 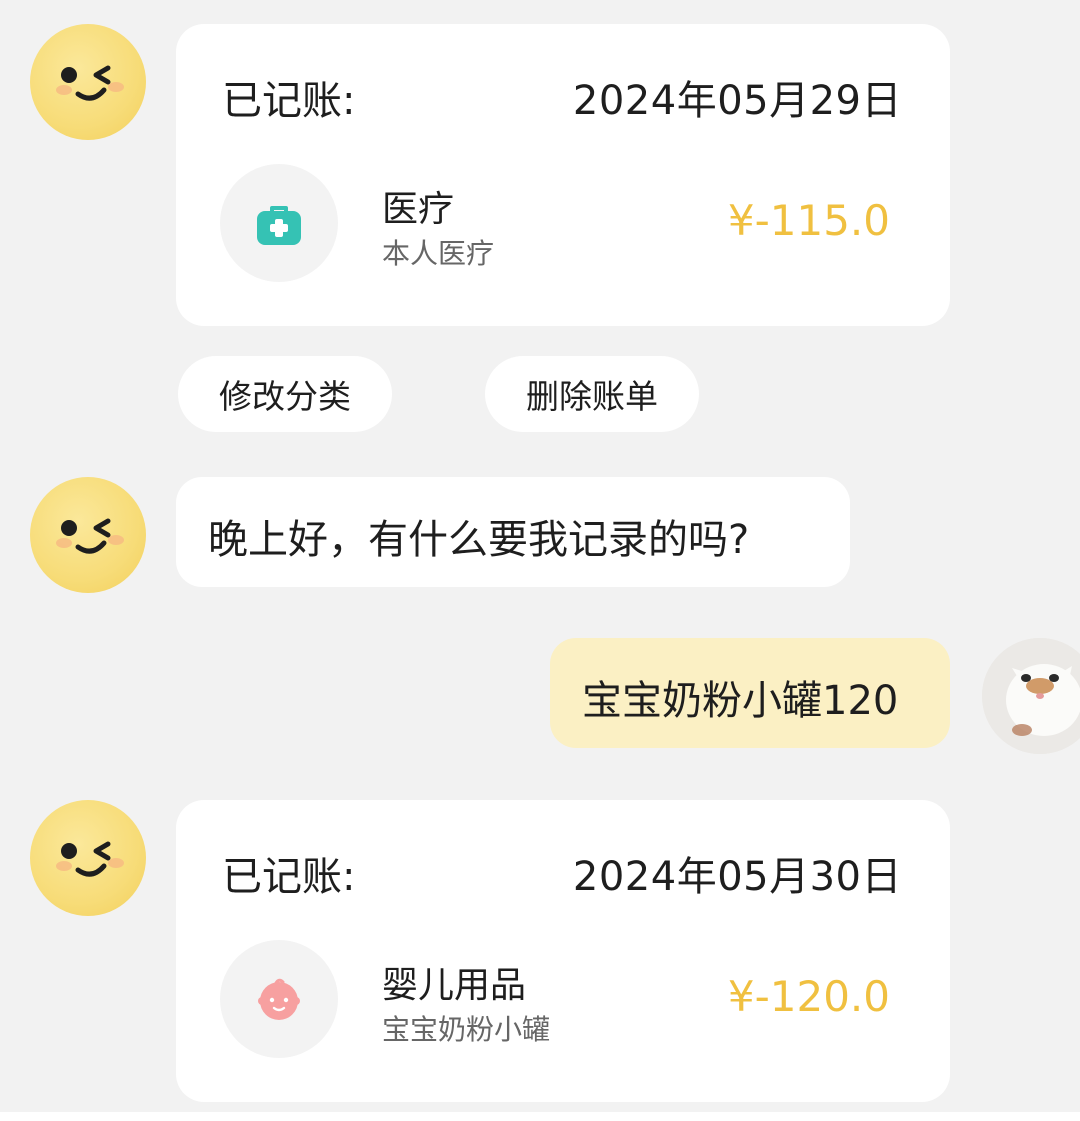 What do you see at coordinates (592, 394) in the screenshot?
I see `delete-bill-button: 删除账单` at bounding box center [592, 394].